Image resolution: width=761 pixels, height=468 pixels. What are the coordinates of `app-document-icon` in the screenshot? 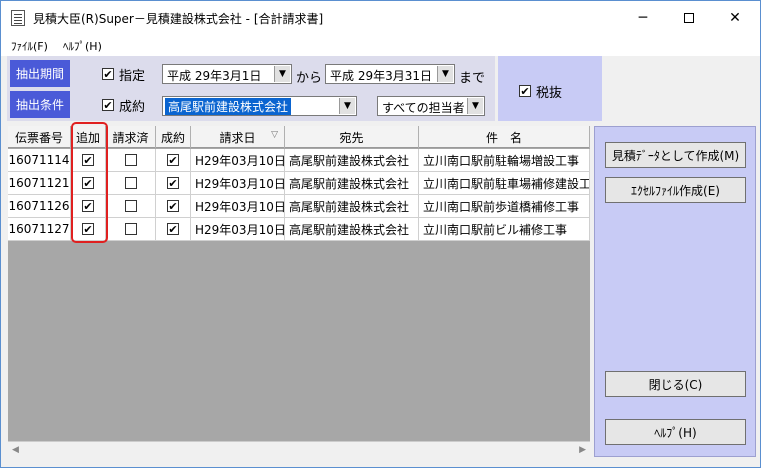 It's located at (18, 18).